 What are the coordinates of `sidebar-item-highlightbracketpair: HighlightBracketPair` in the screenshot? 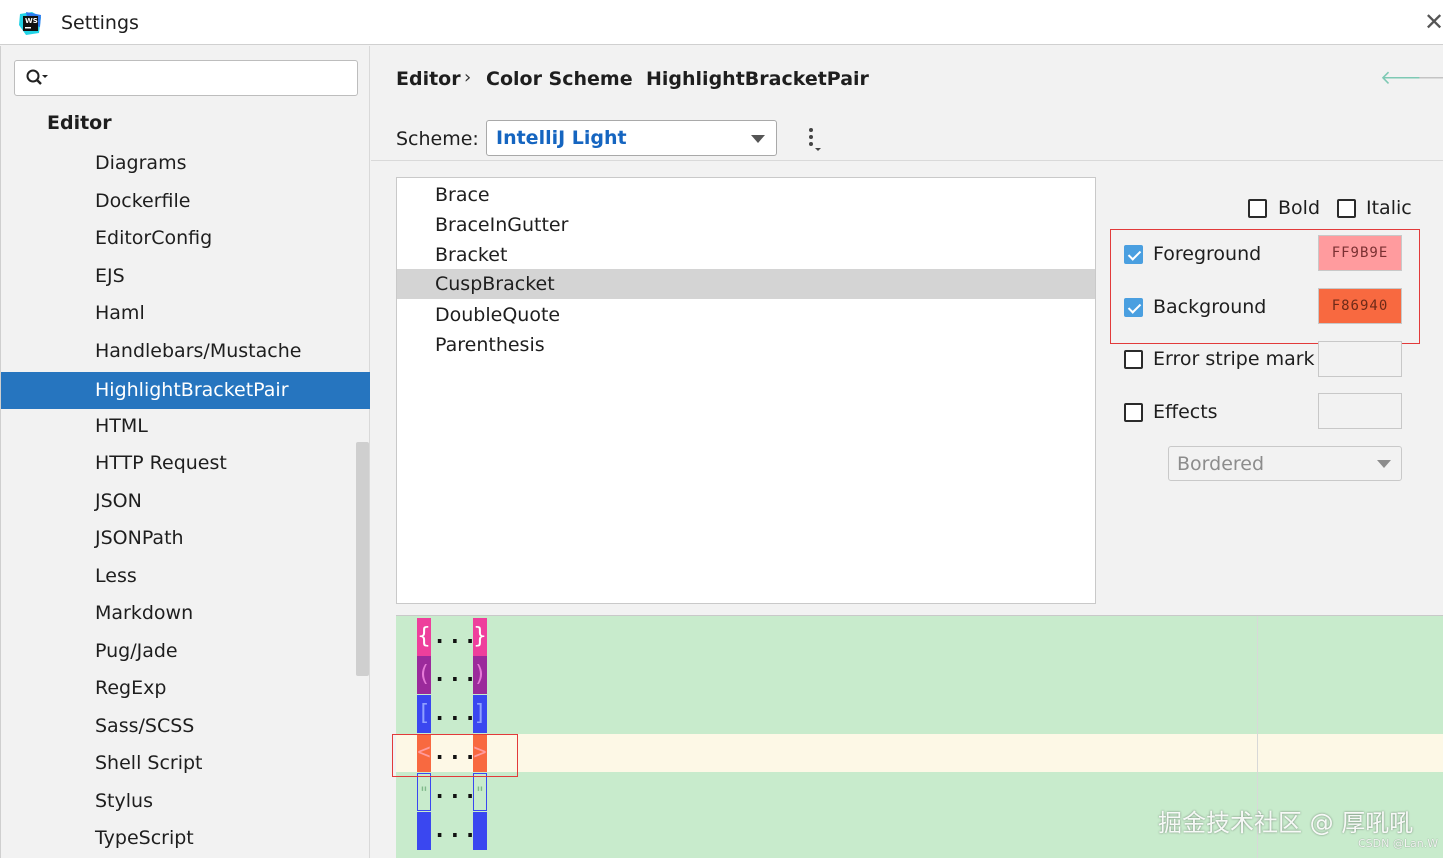 It's located at (185, 390).